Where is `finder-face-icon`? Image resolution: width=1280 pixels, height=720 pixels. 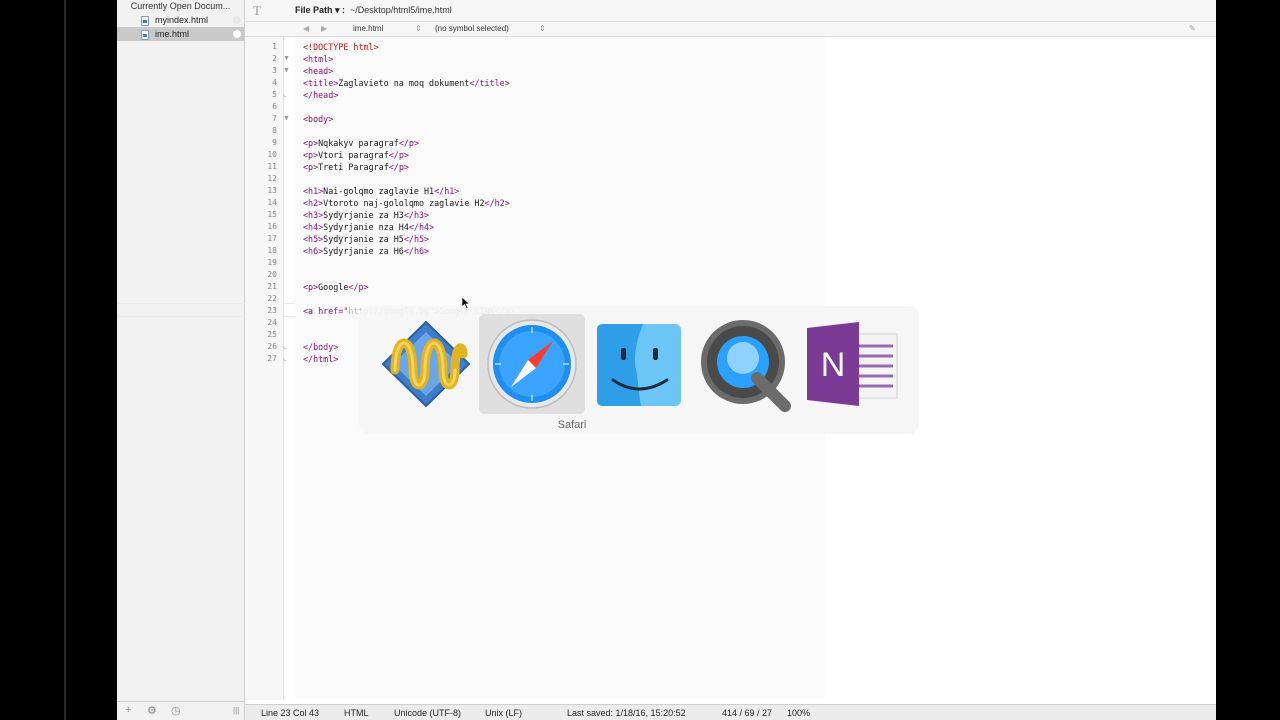 finder-face-icon is located at coordinates (639, 365).